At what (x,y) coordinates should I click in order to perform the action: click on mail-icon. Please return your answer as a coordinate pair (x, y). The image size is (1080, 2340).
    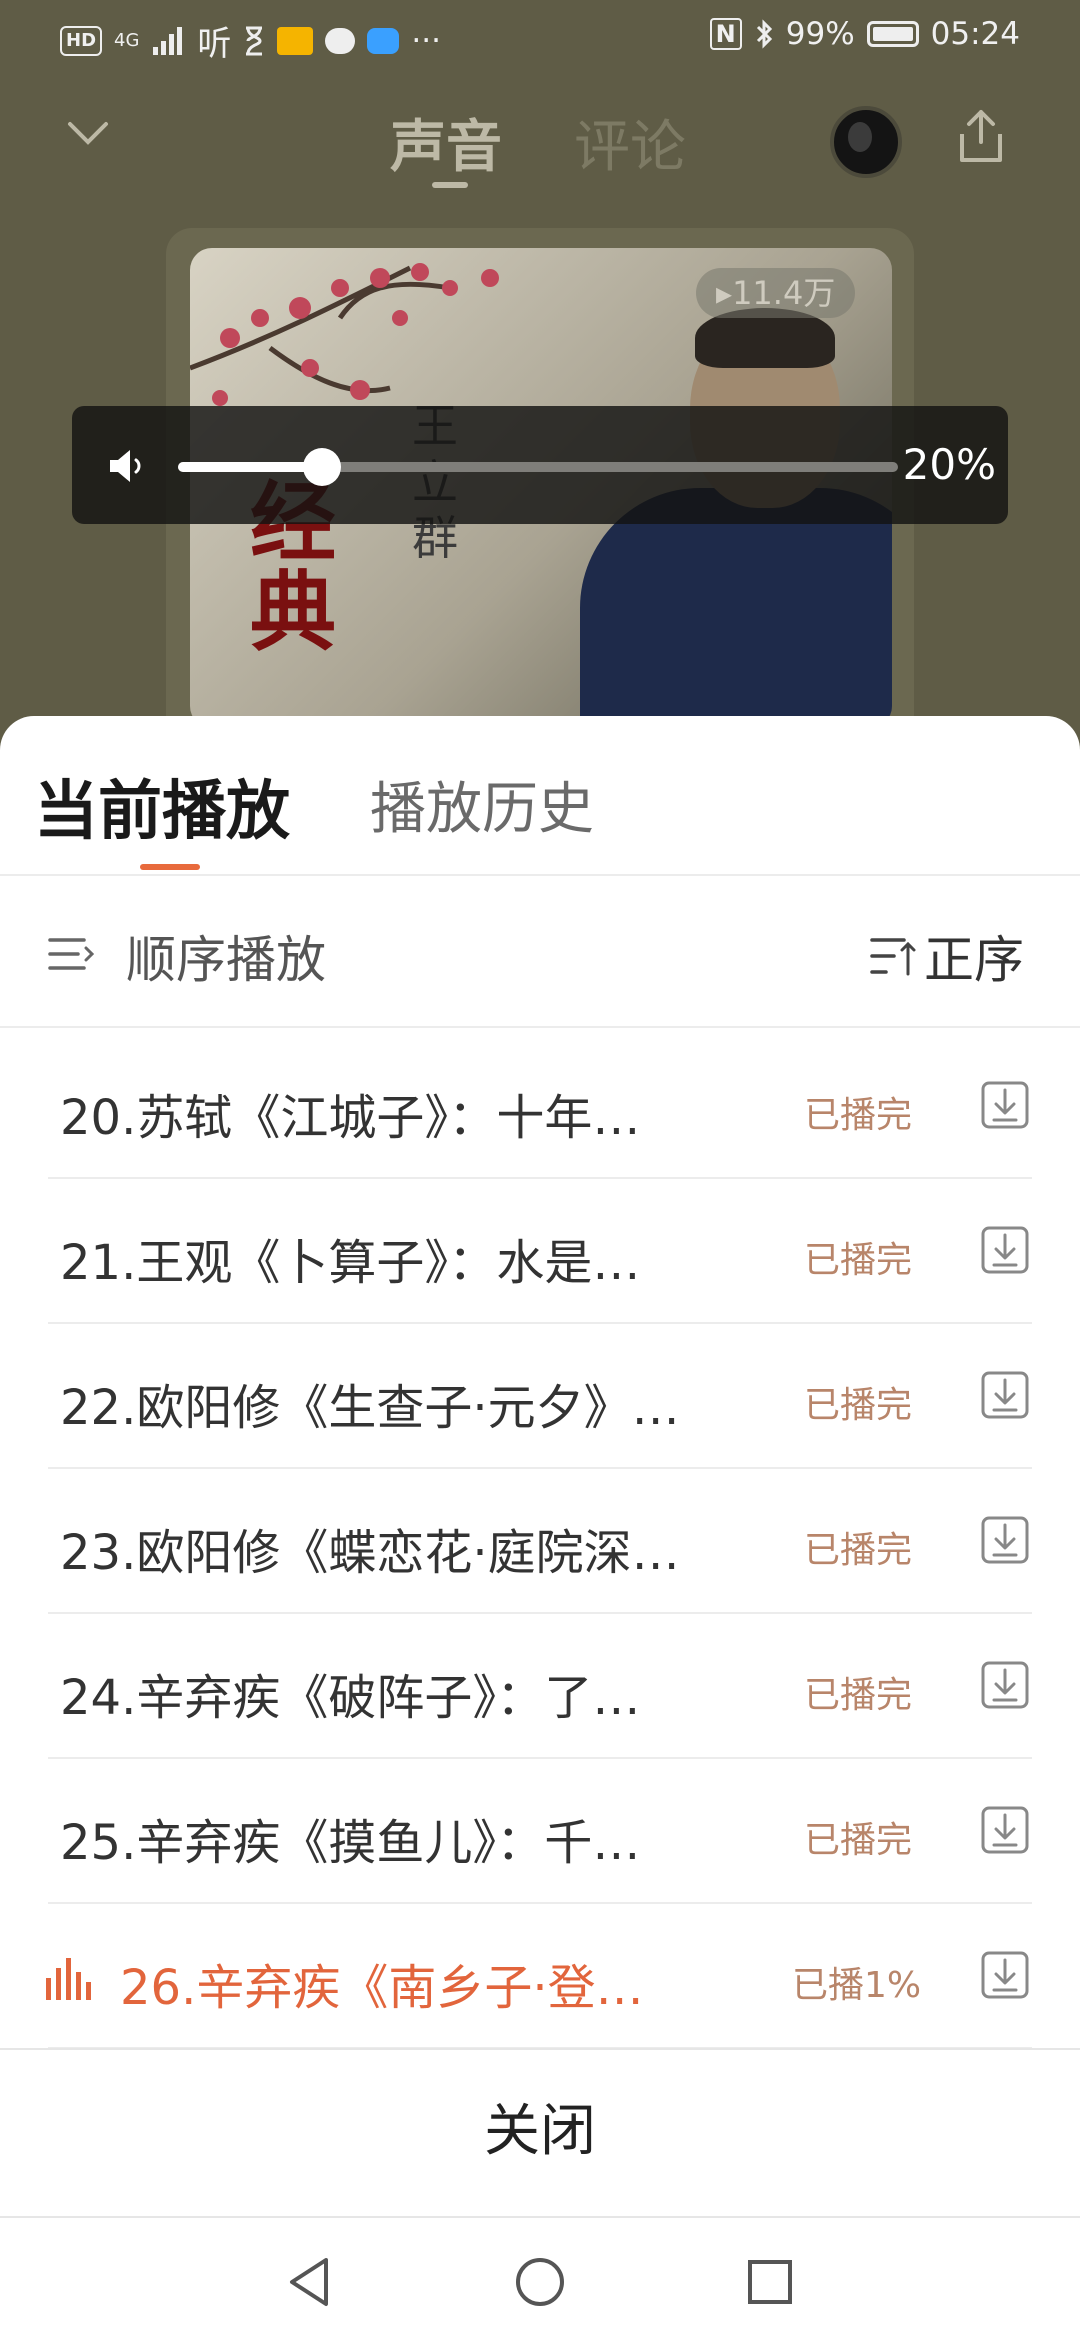
    Looking at the image, I should click on (295, 40).